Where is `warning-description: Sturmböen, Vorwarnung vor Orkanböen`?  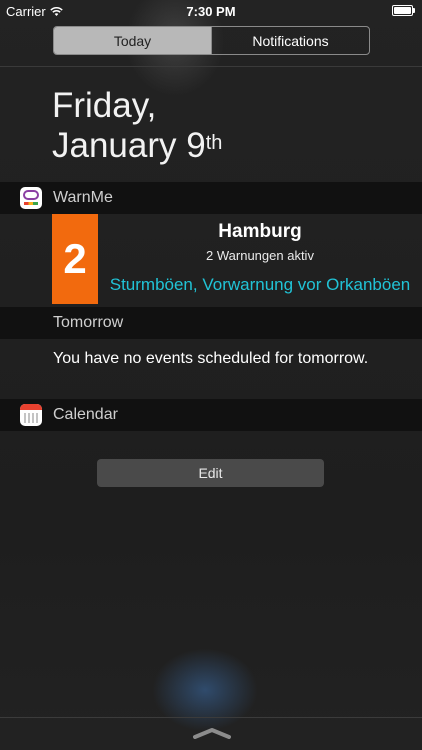 warning-description: Sturmböen, Vorwarnung vor Orkanböen is located at coordinates (260, 285).